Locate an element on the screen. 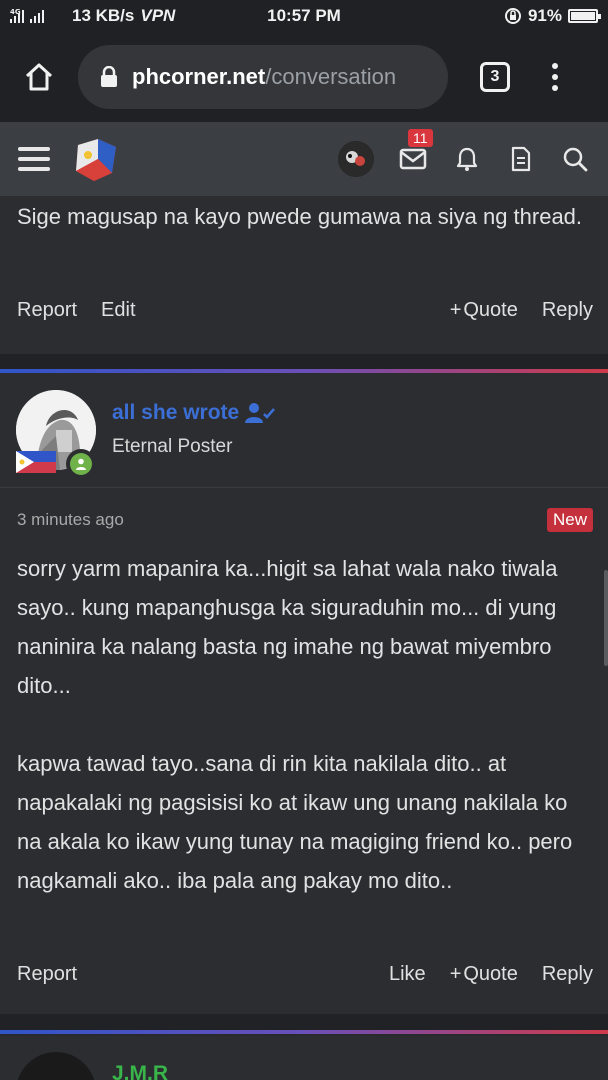 The width and height of the screenshot is (608, 1080). battery-icon is located at coordinates (584, 16).